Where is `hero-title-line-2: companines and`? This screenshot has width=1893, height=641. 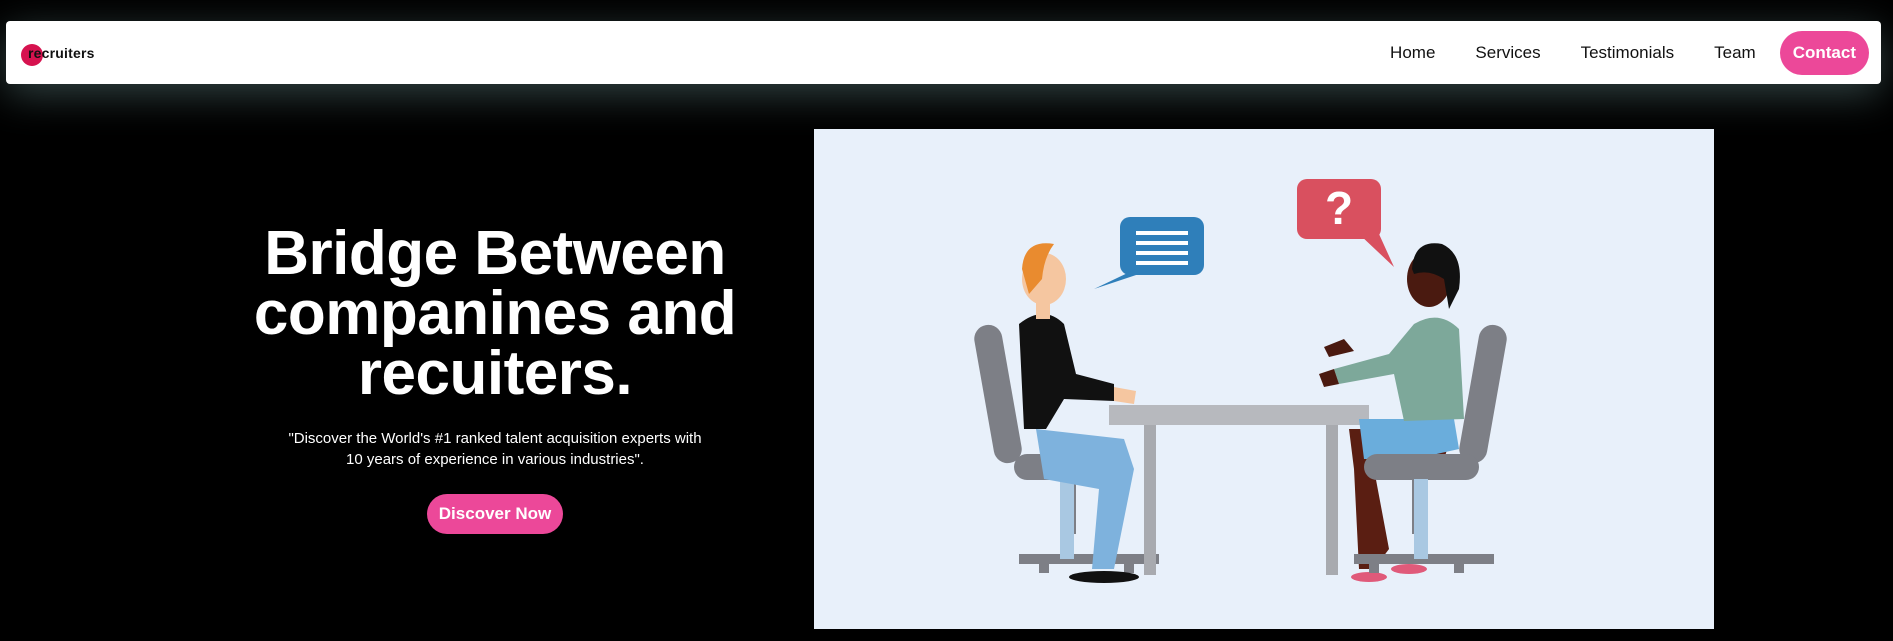
hero-title-line-2: companines and is located at coordinates (495, 313).